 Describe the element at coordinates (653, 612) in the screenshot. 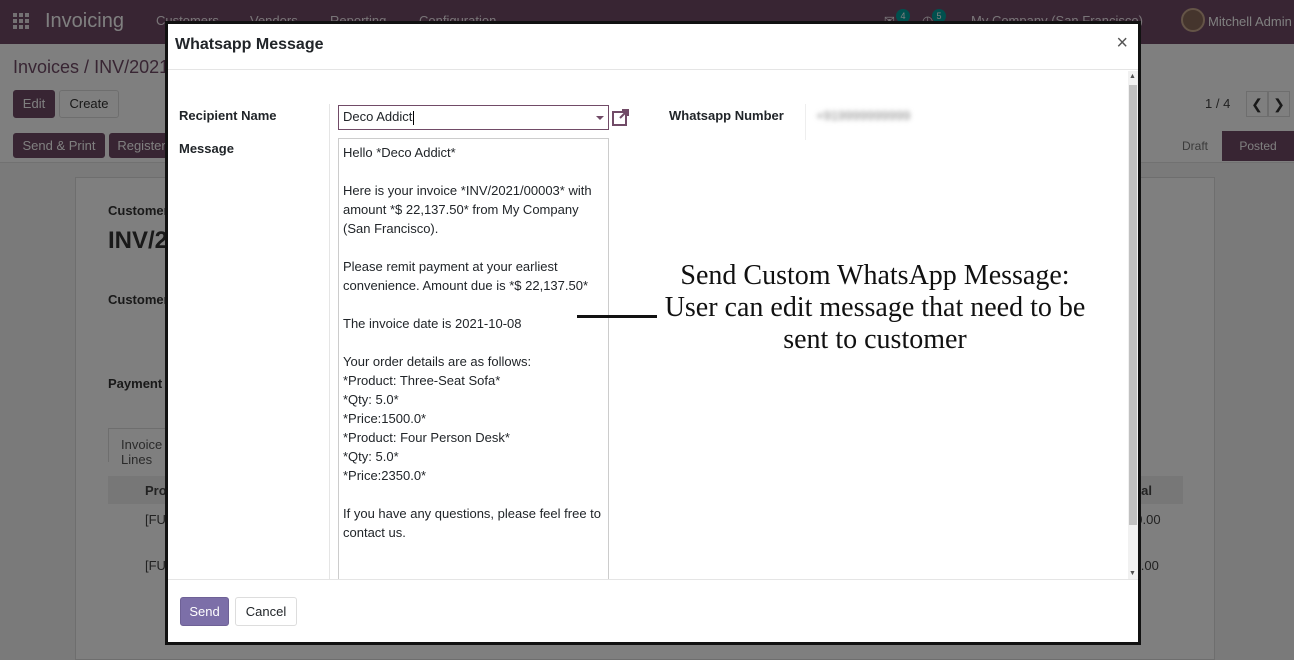

I see `modal-footer: Send Cancel` at that location.